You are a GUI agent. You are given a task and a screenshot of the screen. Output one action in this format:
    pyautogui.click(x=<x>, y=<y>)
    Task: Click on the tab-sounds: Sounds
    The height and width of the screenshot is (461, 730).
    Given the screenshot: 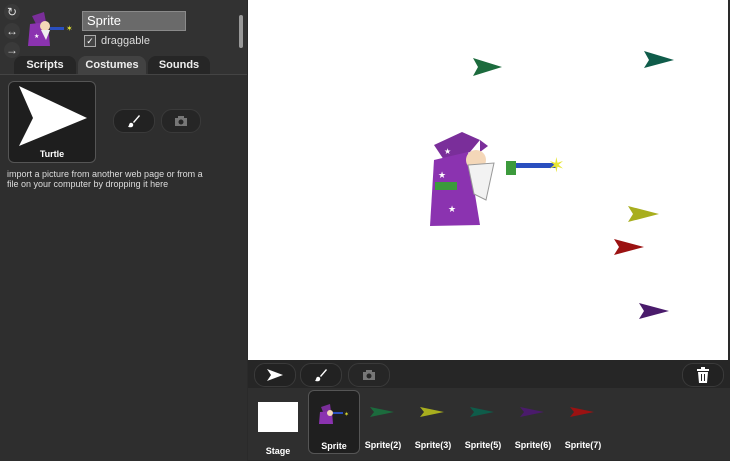 What is the action you would take?
    pyautogui.click(x=179, y=65)
    